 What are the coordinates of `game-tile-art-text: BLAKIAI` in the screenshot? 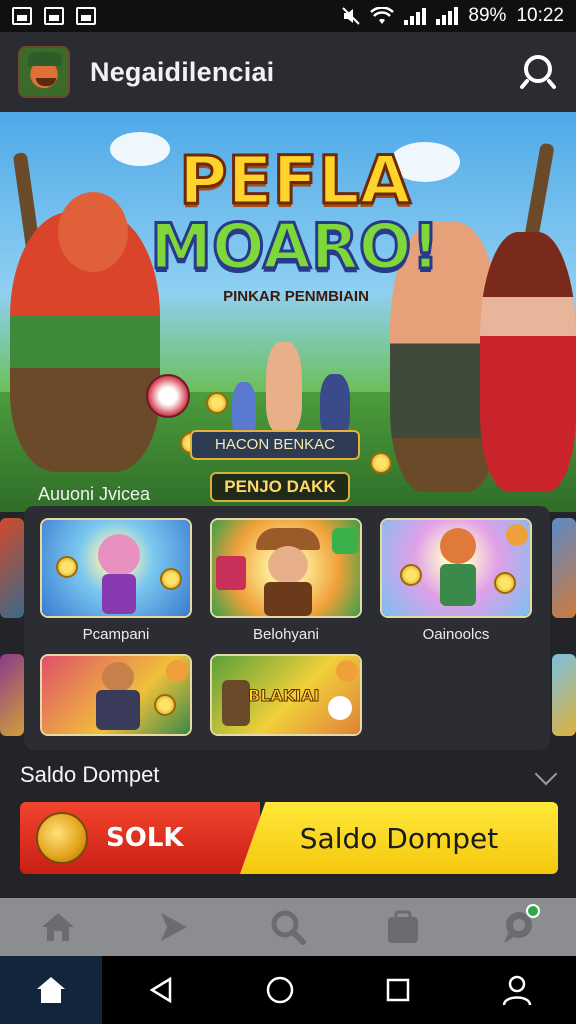 It's located at (283, 696).